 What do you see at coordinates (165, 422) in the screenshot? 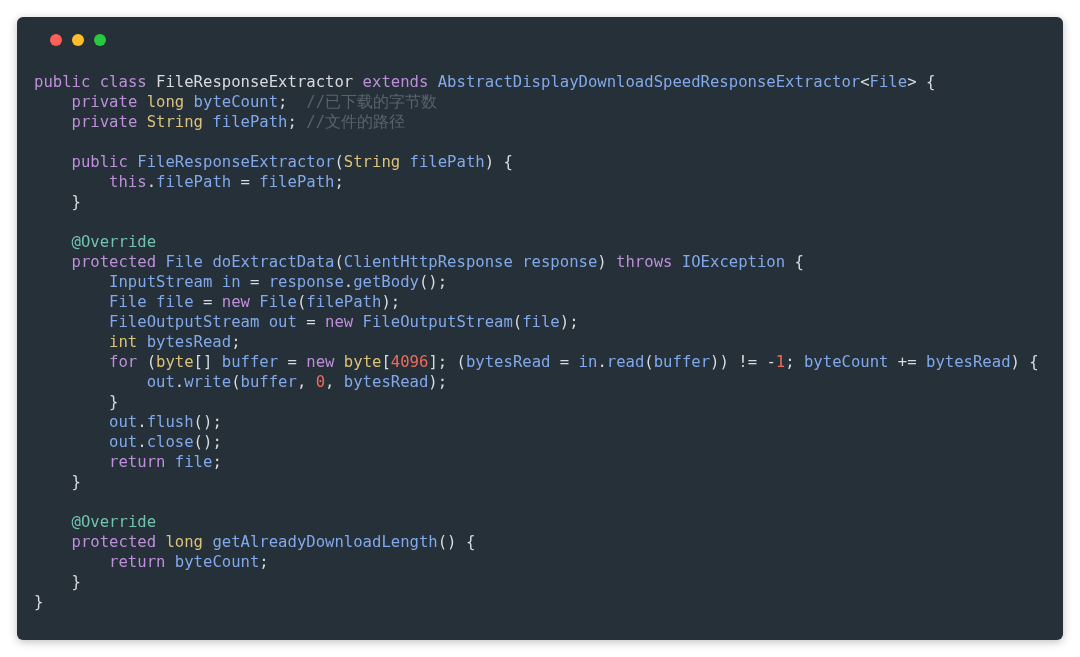
I see `code-line: out.flush();` at bounding box center [165, 422].